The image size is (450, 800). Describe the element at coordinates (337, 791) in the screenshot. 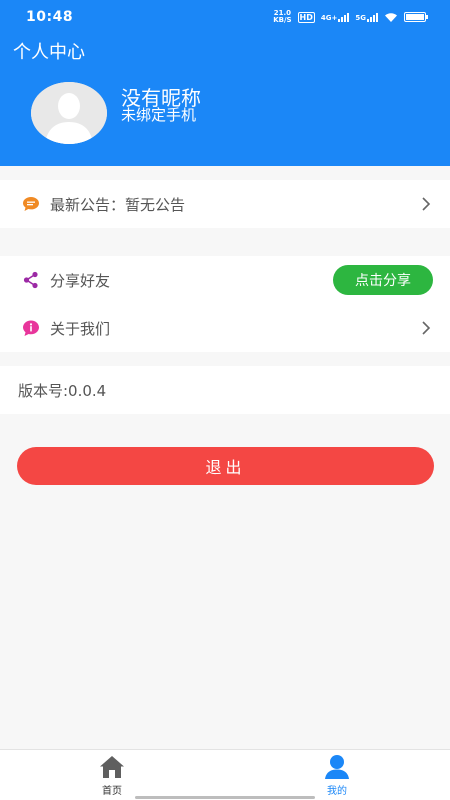

I see `nav-mine-label: 我的` at that location.